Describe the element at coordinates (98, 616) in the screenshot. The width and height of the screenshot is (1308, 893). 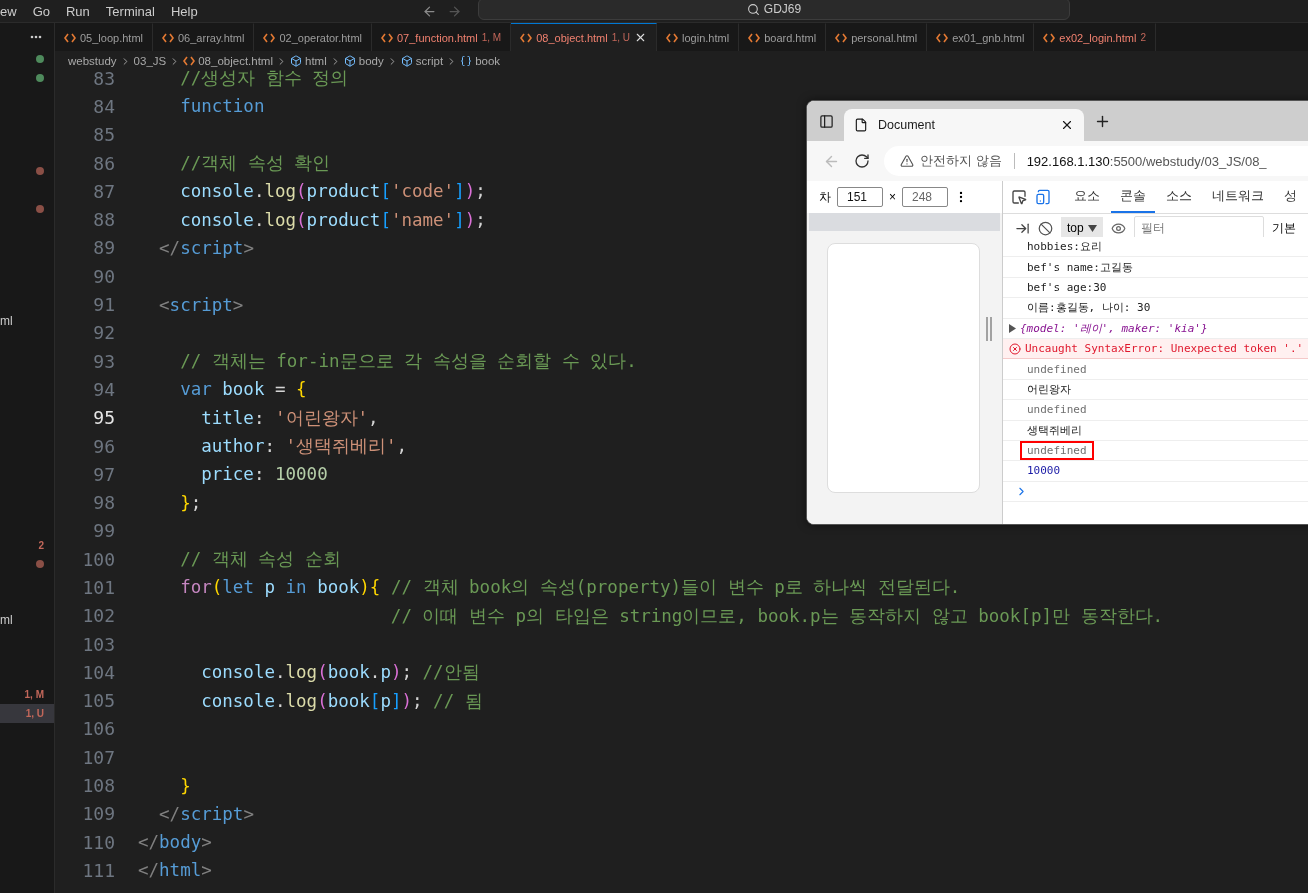
I see `line-number: 102` at that location.